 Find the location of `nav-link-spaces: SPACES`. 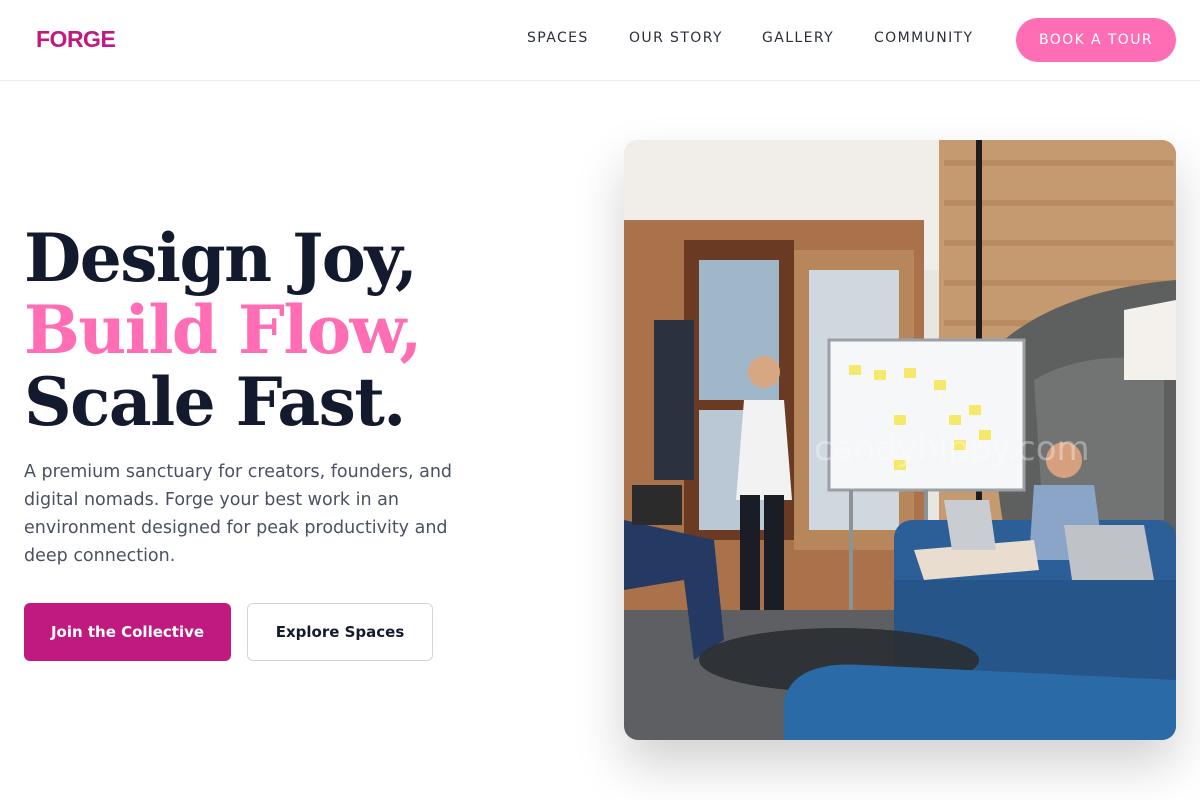

nav-link-spaces: SPACES is located at coordinates (558, 38).